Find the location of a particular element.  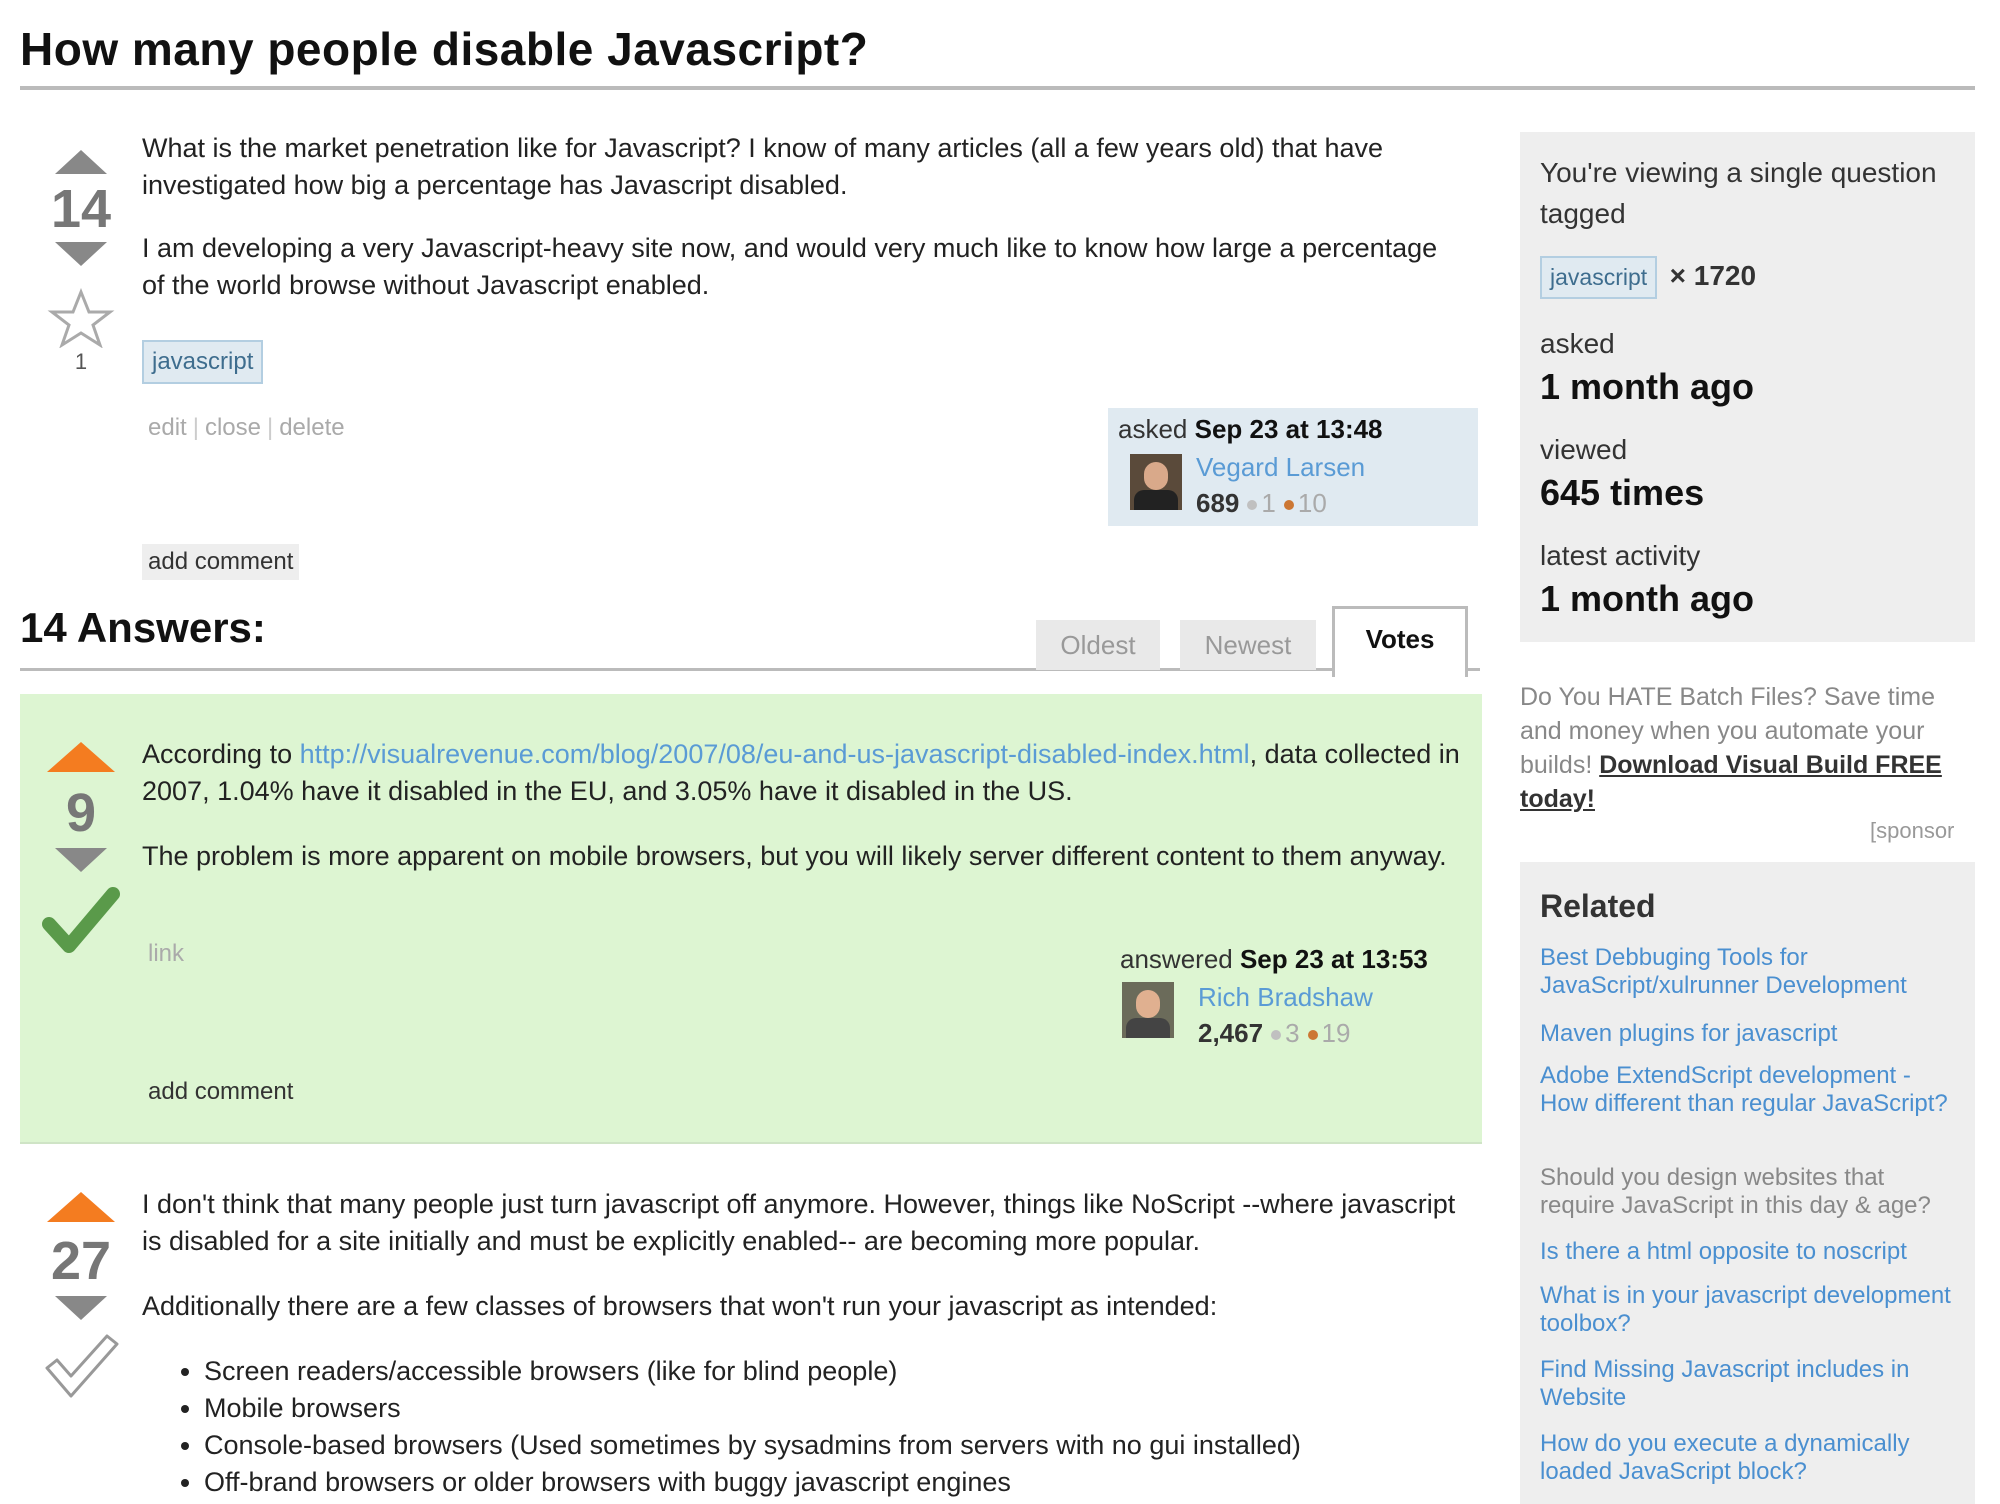

silver-badge-count: 1 is located at coordinates (1268, 503).